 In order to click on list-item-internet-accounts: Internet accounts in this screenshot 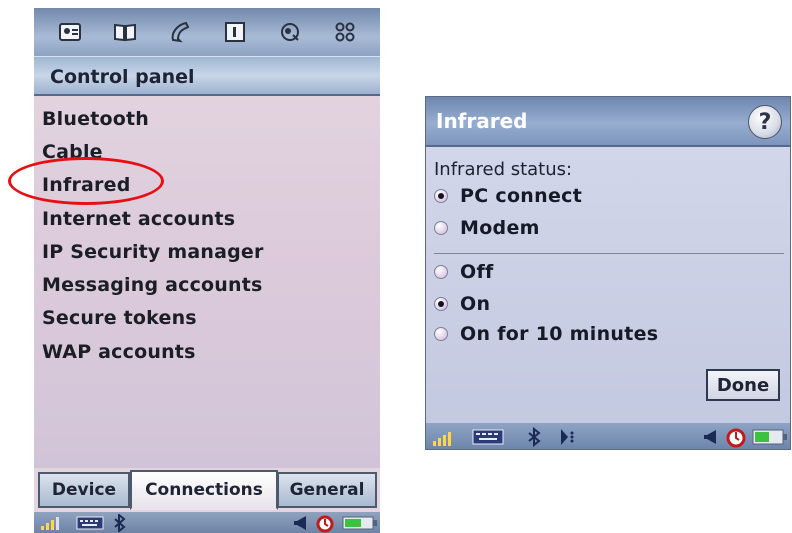, I will do `click(138, 219)`.